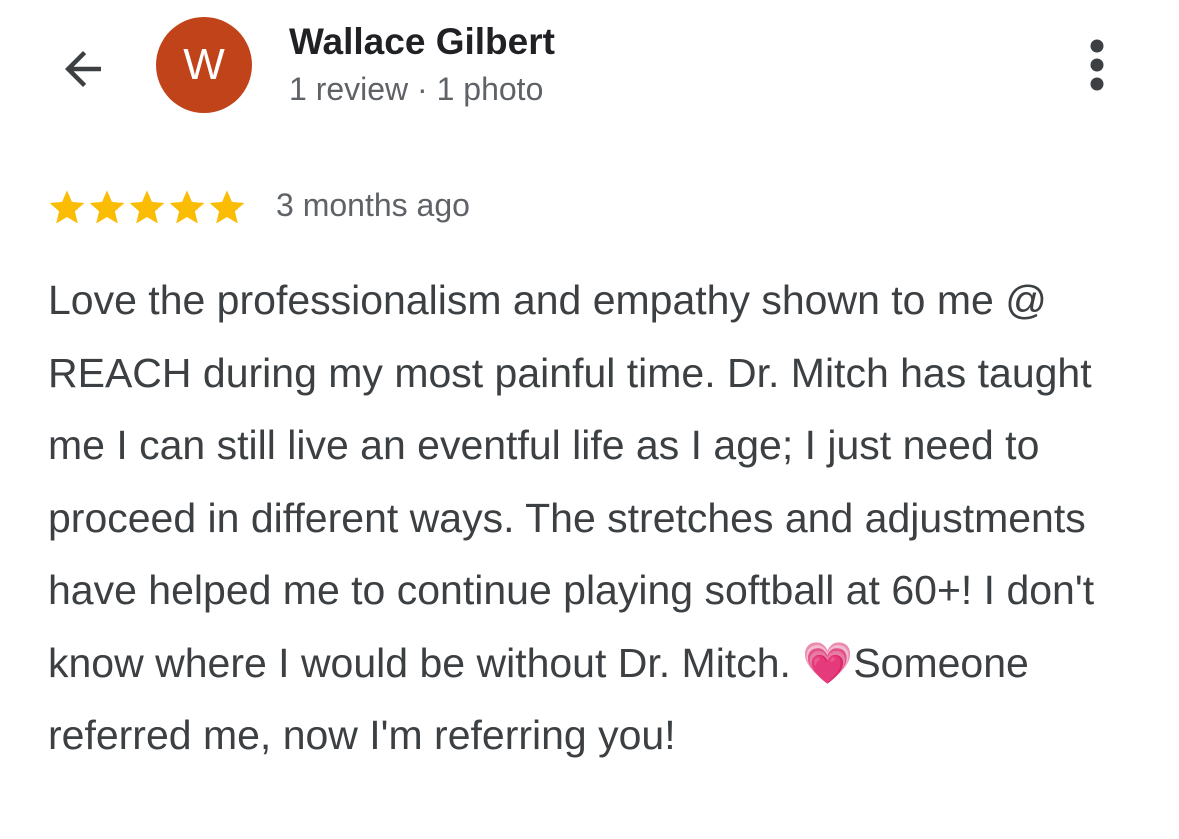 This screenshot has height=839, width=1179. I want to click on more-vertical-icon, so click(1097, 65).